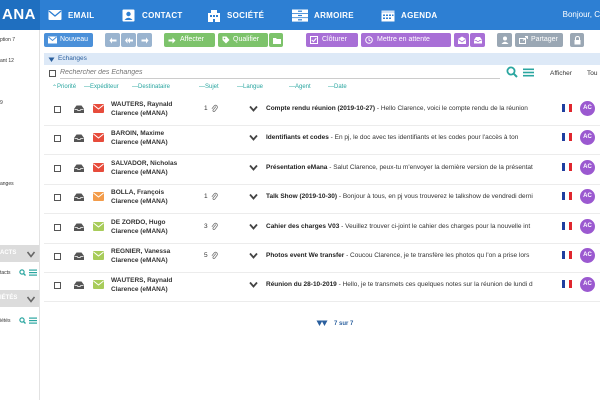 The image size is (600, 400). Describe the element at coordinates (300, 87) in the screenshot. I see `sort-agent: — Agent` at that location.